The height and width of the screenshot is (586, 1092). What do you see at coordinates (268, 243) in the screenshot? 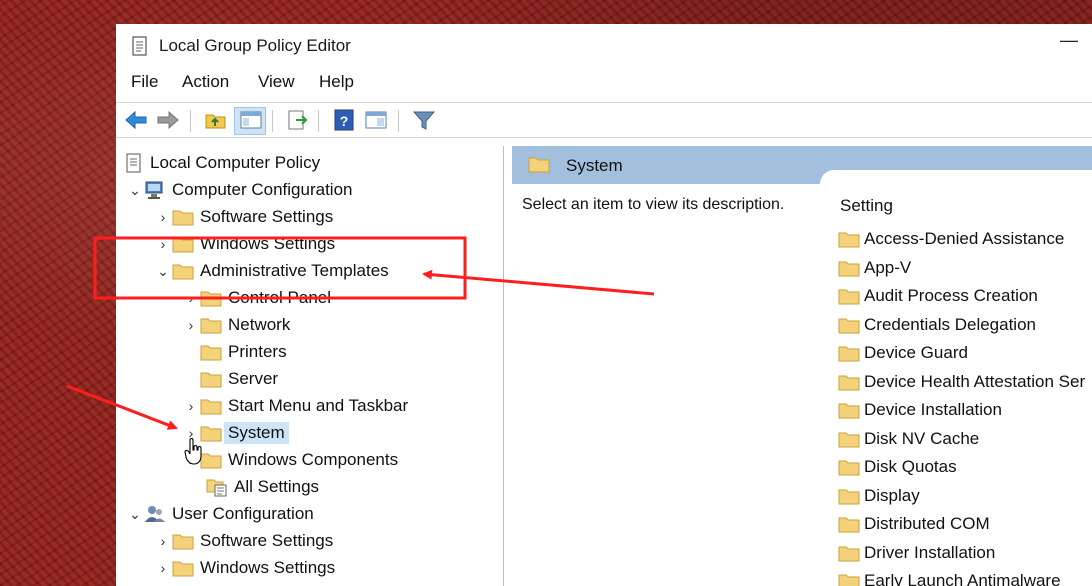
I see `tree-label: Windows Settings` at bounding box center [268, 243].